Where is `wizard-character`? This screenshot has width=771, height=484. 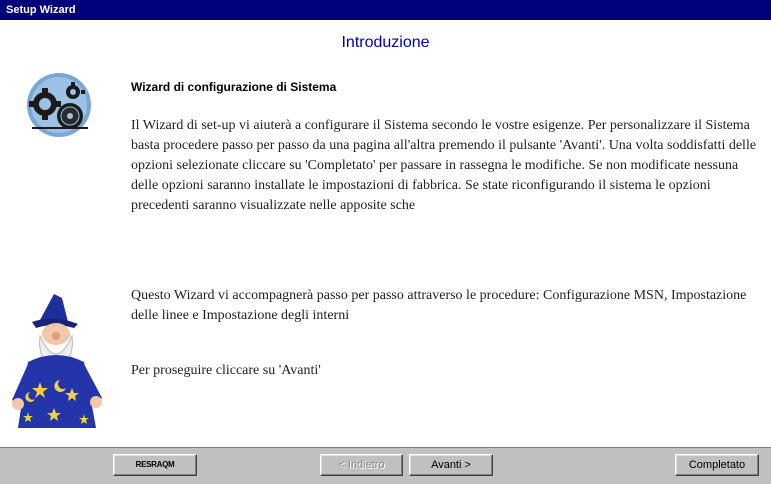
wizard-character is located at coordinates (58, 365).